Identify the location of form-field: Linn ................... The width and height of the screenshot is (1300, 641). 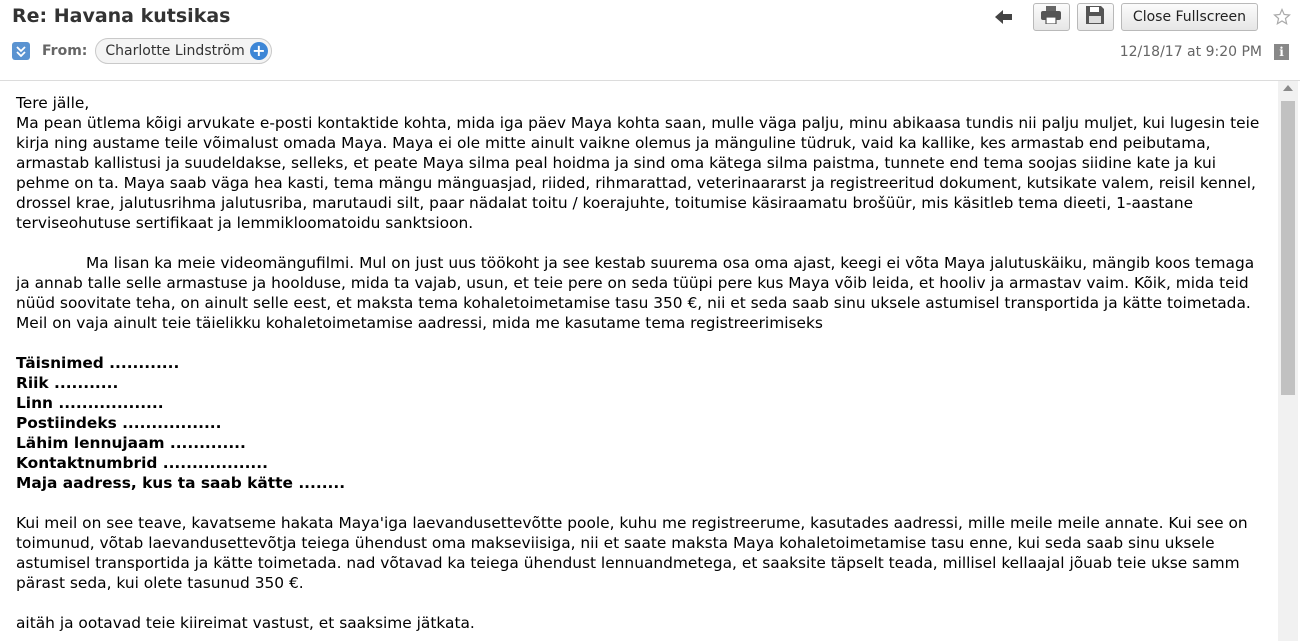
(90, 403).